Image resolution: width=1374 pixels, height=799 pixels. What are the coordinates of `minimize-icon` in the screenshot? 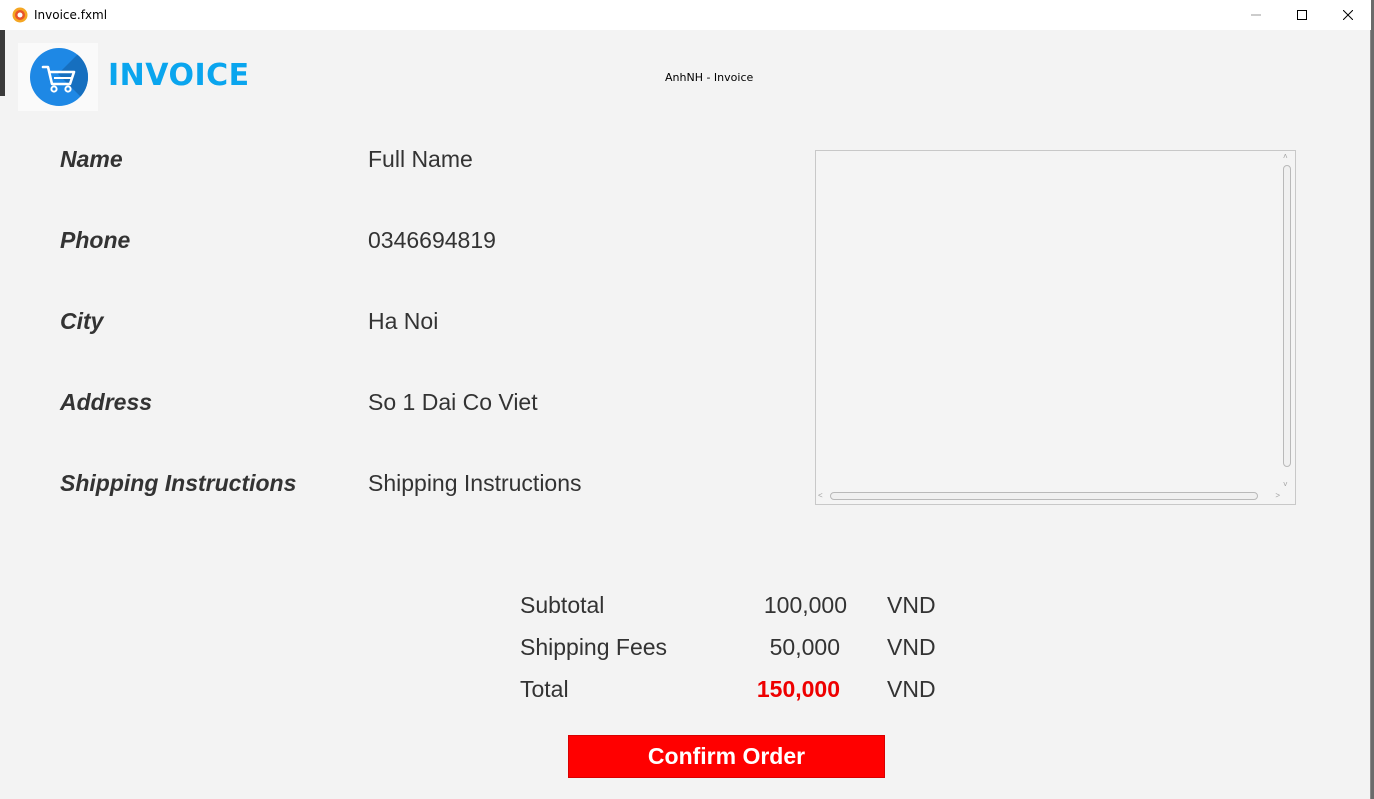 It's located at (1256, 15).